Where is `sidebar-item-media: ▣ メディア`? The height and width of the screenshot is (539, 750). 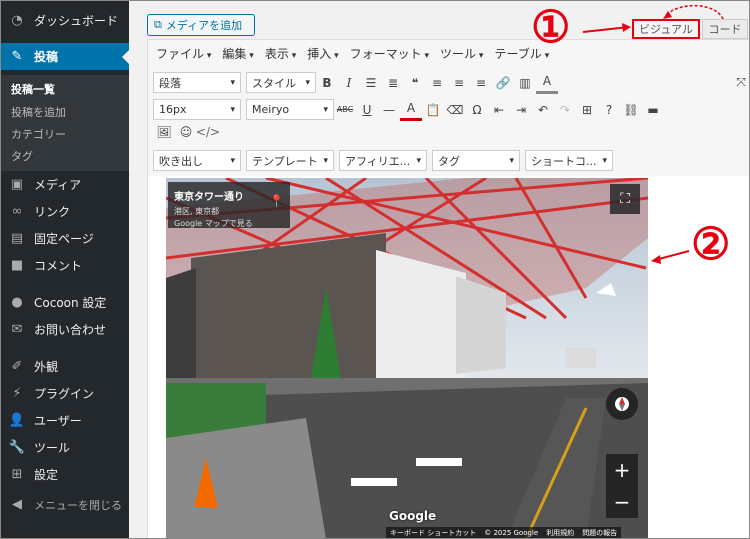
sidebar-item-media: ▣ メディア is located at coordinates (65, 184).